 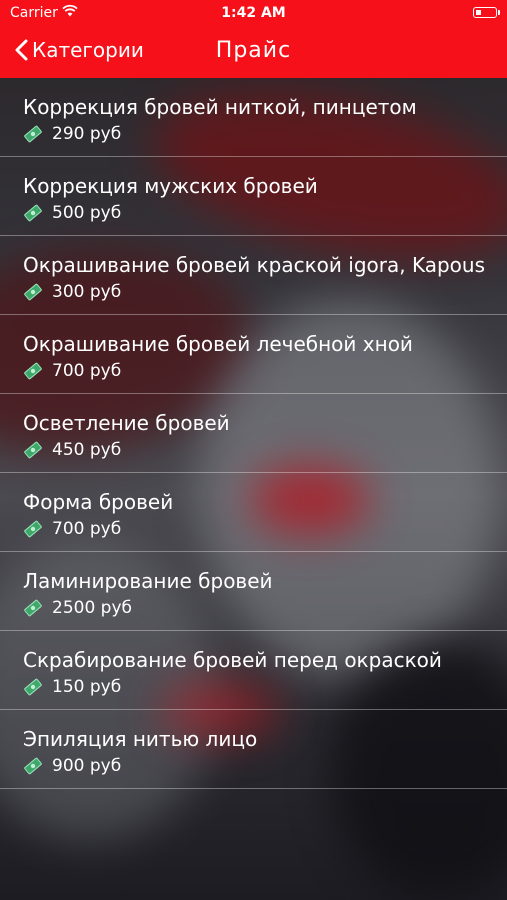 What do you see at coordinates (87, 213) in the screenshot?
I see `service-price: 500 руб` at bounding box center [87, 213].